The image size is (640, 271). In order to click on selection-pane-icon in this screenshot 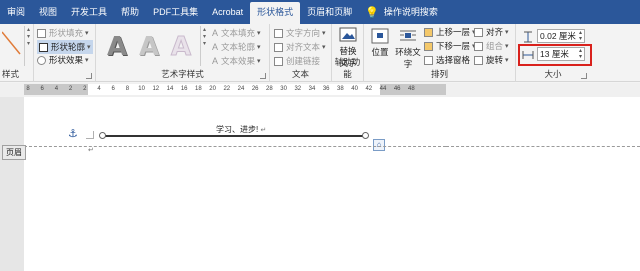, I will do `click(428, 60)`.